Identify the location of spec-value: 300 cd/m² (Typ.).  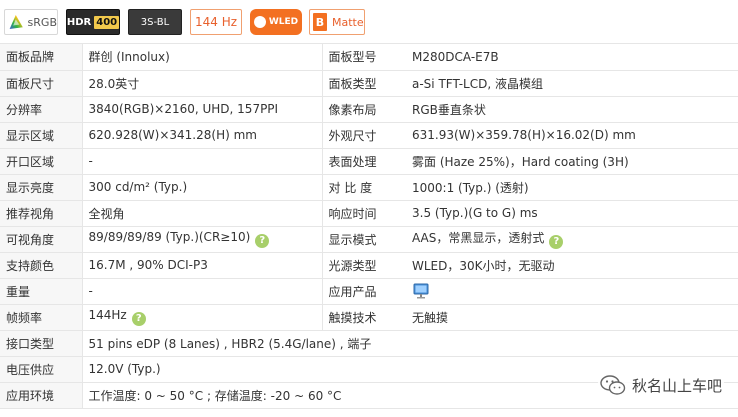
(202, 187).